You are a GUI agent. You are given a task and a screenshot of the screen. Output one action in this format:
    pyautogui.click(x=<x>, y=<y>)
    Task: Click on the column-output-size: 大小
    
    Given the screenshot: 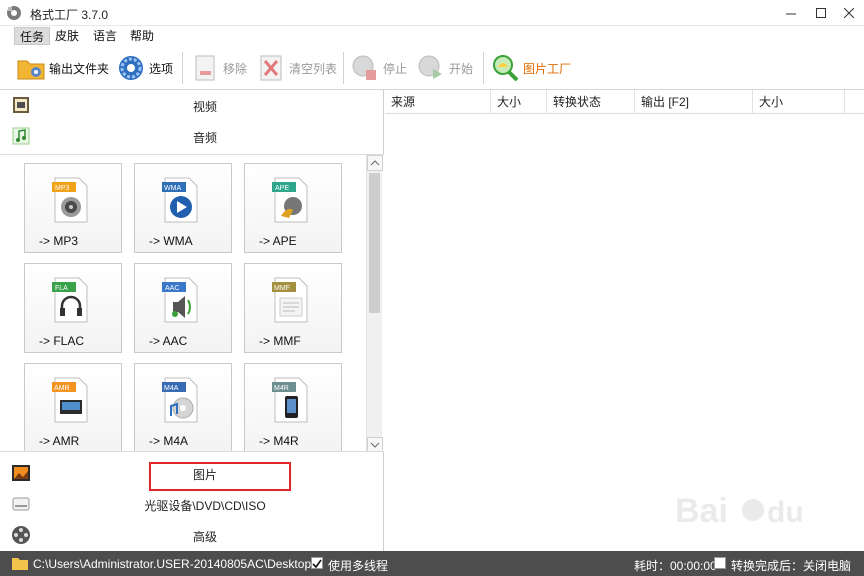 What is the action you would take?
    pyautogui.click(x=799, y=102)
    